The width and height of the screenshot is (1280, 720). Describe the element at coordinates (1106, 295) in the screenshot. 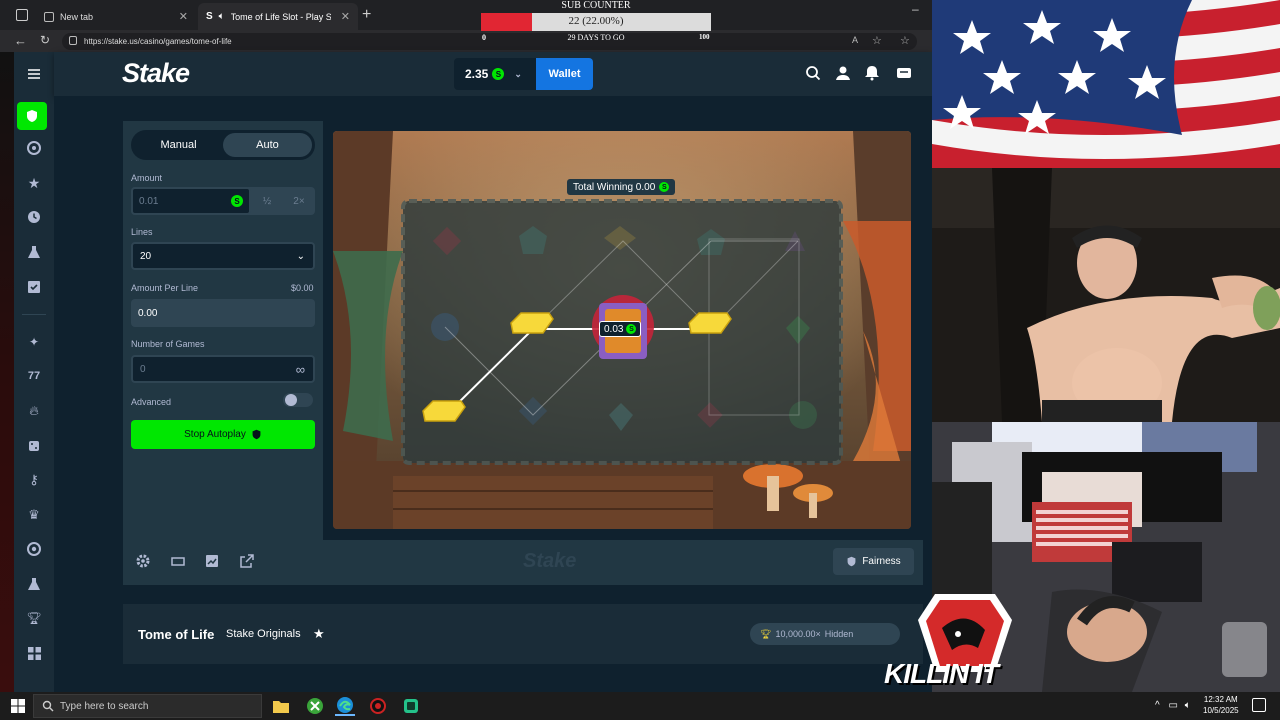

I see `webcam-face-feed` at that location.